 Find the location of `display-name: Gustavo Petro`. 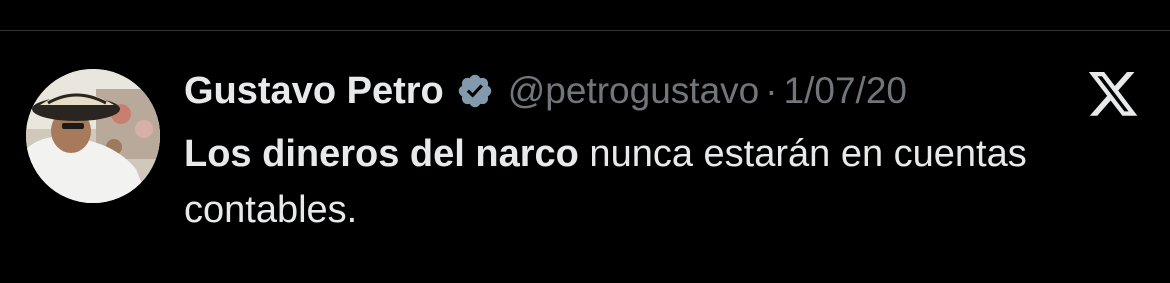

display-name: Gustavo Petro is located at coordinates (314, 91).